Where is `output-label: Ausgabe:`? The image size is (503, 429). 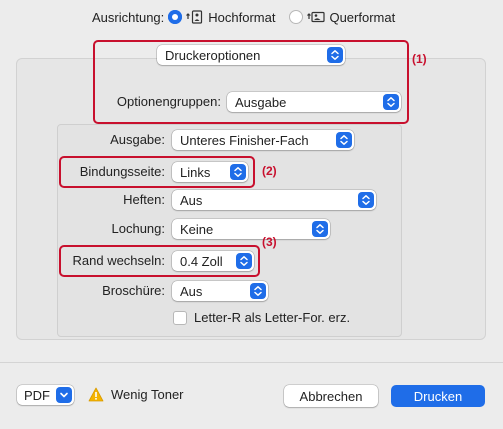 output-label: Ausgabe: is located at coordinates (137, 139).